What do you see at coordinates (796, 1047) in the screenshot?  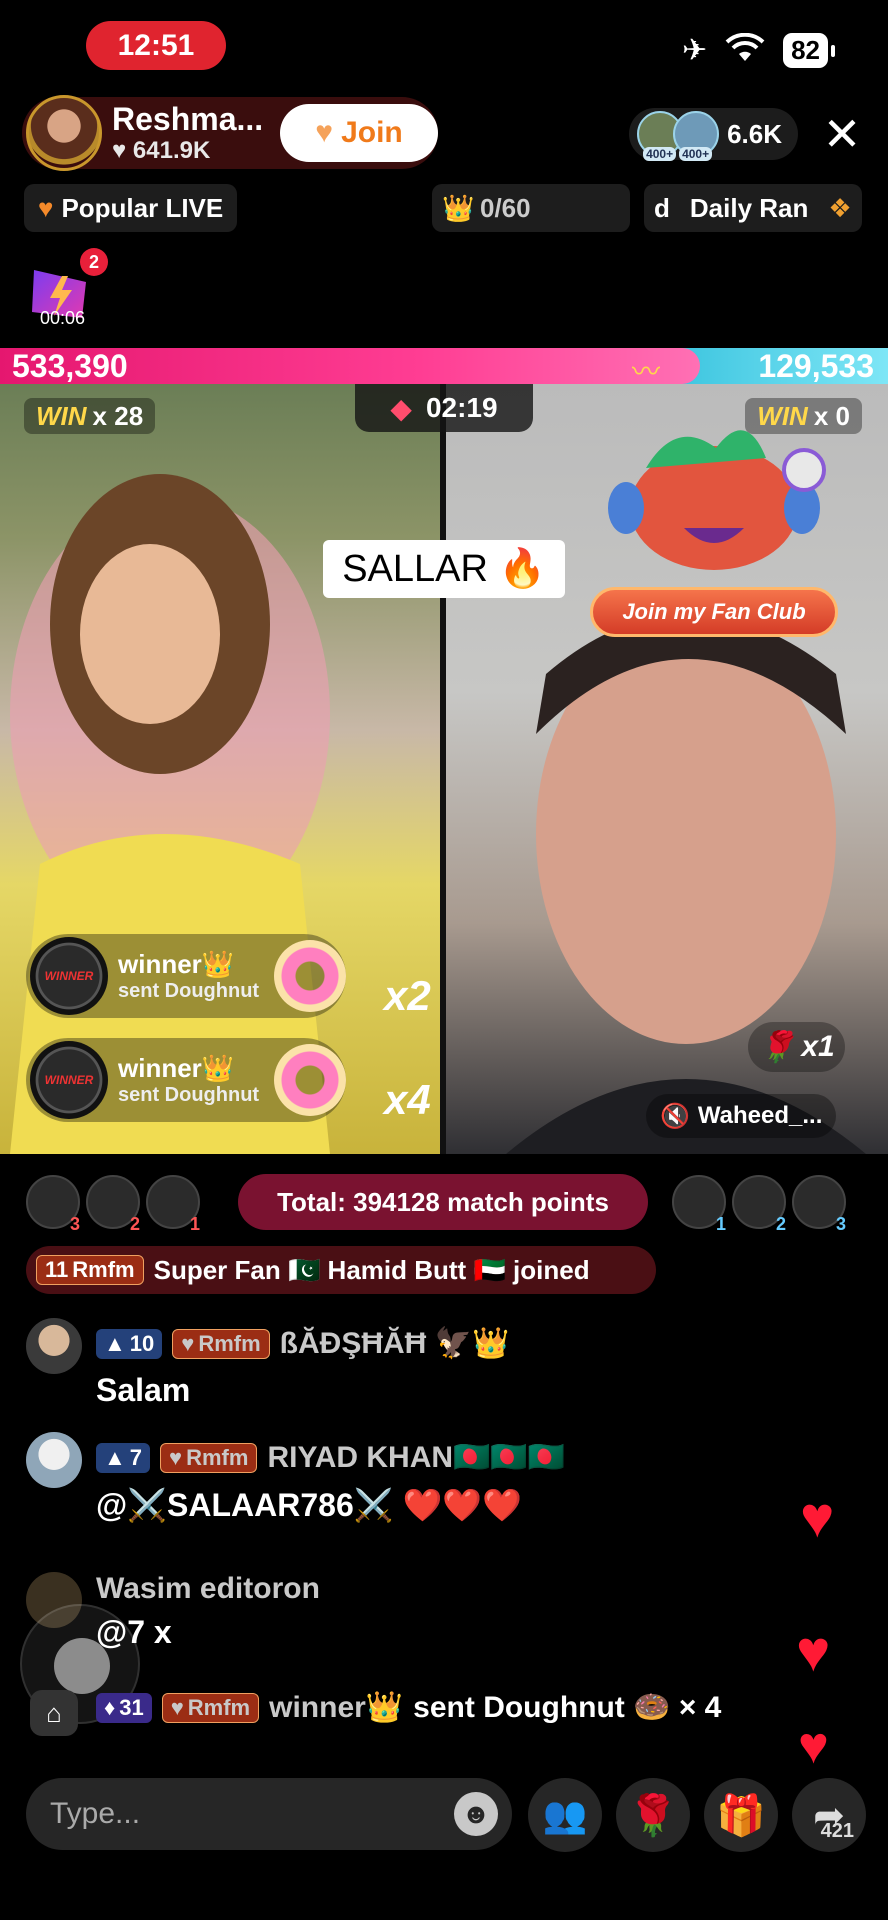 I see `rose-gift-counter: 🌹 x1` at bounding box center [796, 1047].